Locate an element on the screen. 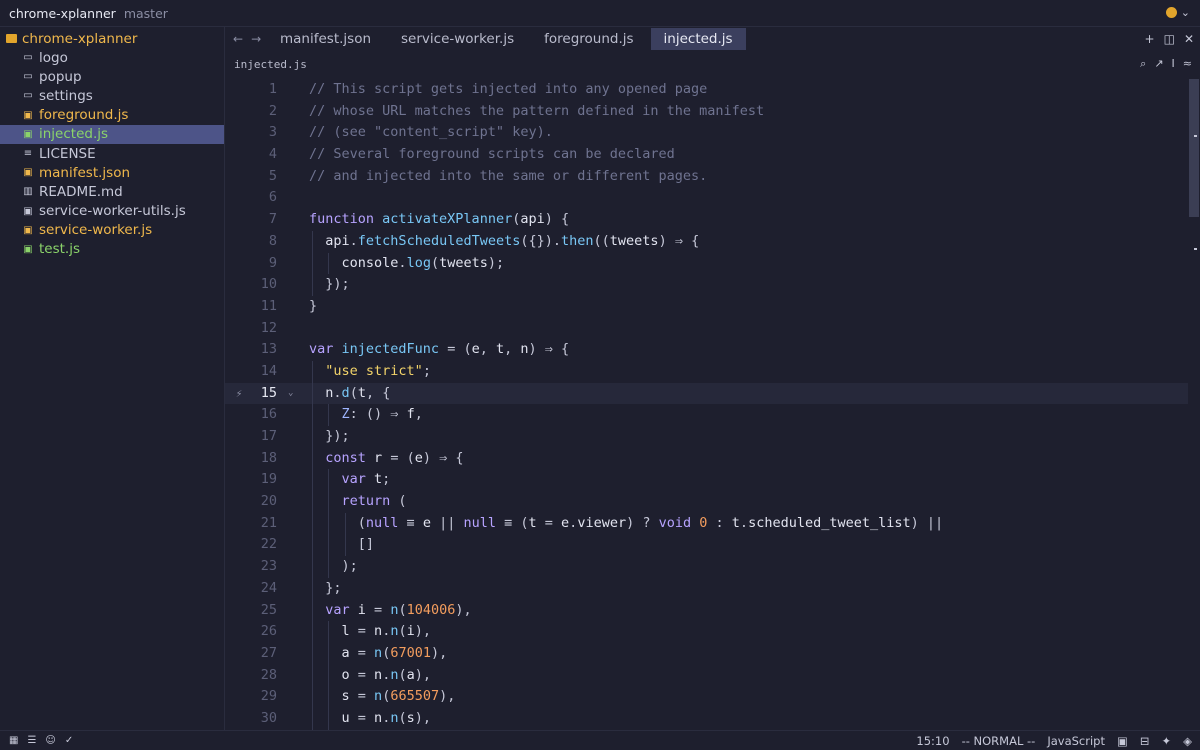  split-pane-icon: ◫ is located at coordinates (1169, 39).